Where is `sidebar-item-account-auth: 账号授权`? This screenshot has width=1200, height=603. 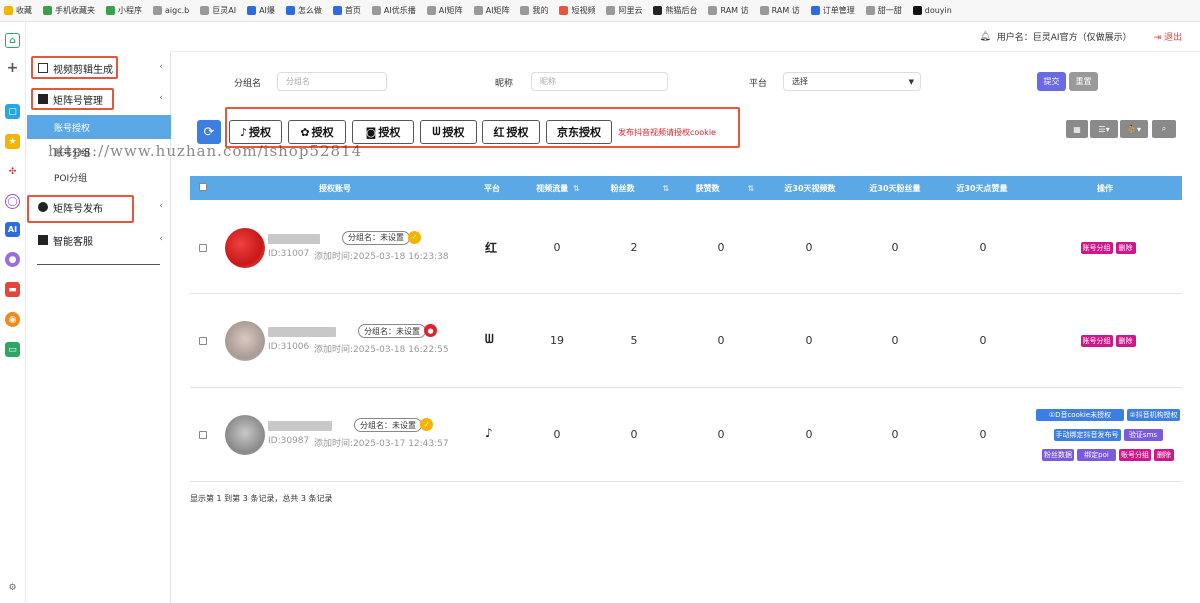 sidebar-item-account-auth: 账号授权 is located at coordinates (99, 127).